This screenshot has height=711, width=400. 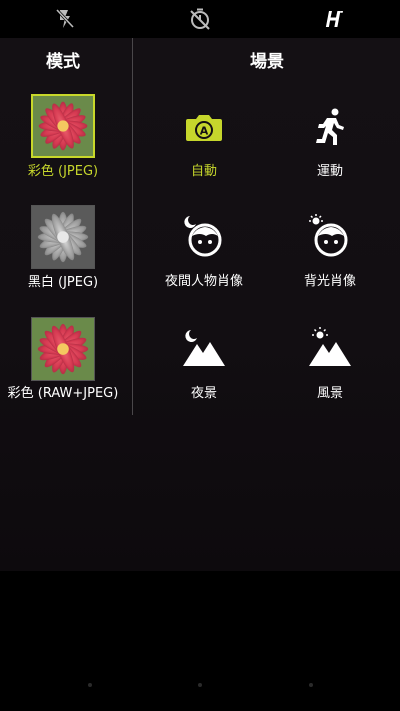 What do you see at coordinates (204, 236) in the screenshot?
I see `night-portrait-icon` at bounding box center [204, 236].